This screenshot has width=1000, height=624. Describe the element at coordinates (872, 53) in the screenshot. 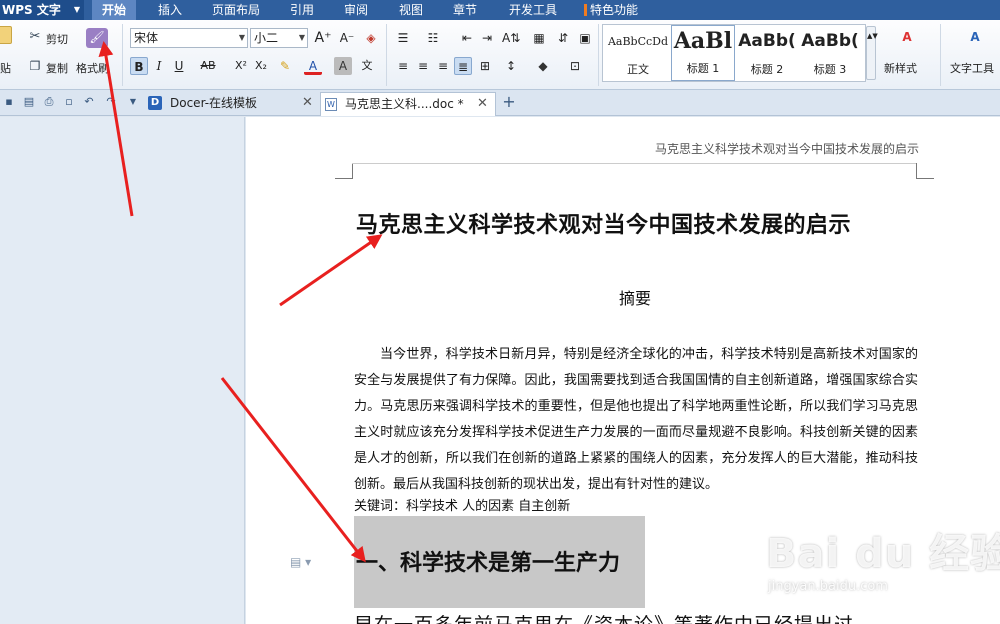

I see `style-scroll-icon: ▲▼` at that location.